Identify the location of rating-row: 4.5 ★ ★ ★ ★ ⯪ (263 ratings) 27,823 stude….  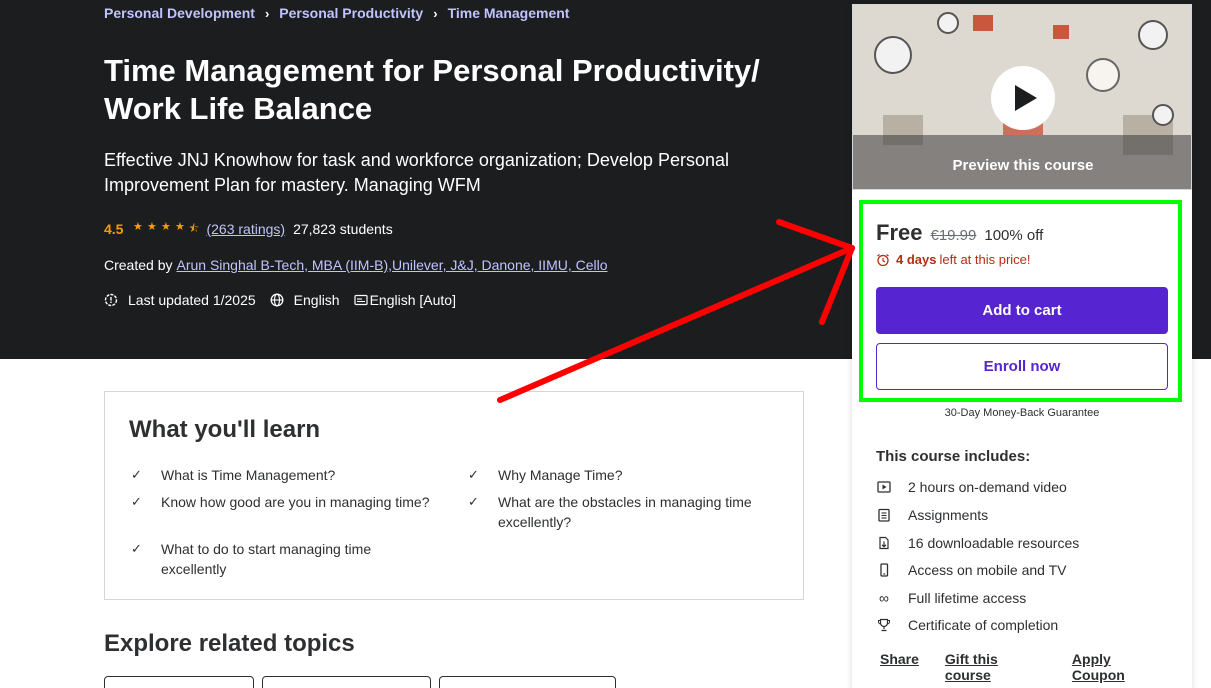
(248, 229).